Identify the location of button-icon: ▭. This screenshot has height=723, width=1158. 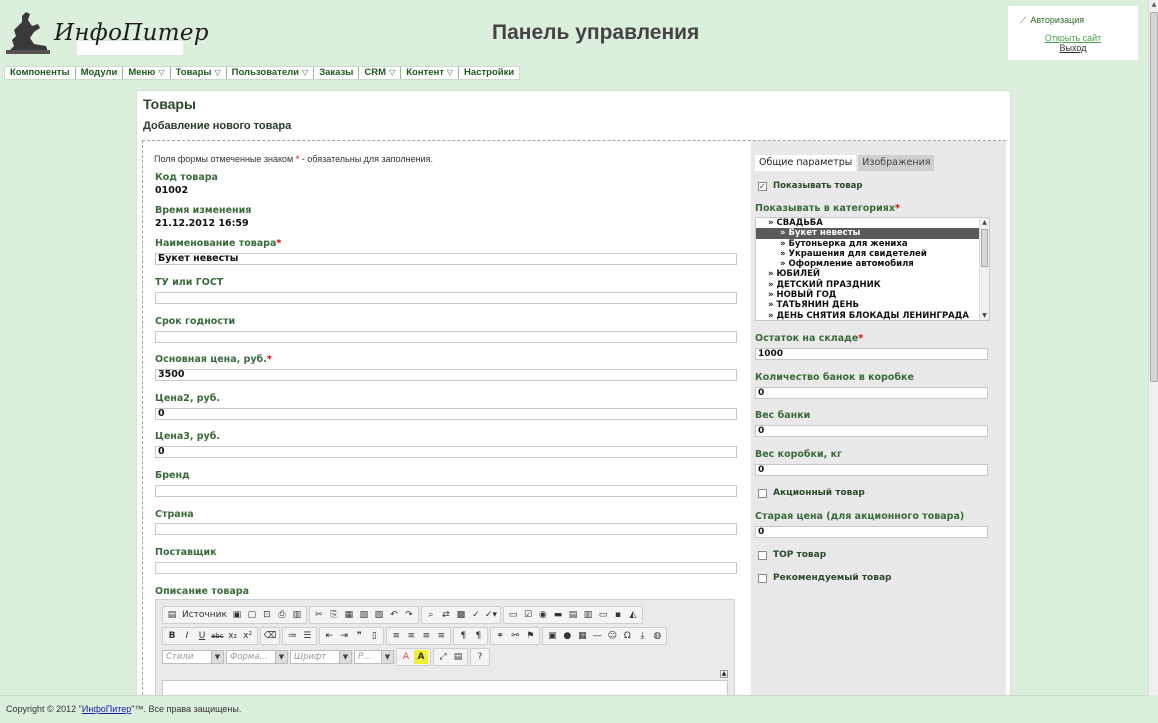
(603, 615).